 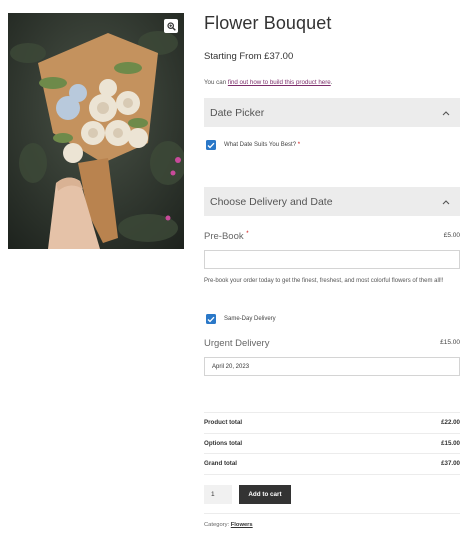 I want to click on totals-value: £22.00, so click(x=450, y=423).